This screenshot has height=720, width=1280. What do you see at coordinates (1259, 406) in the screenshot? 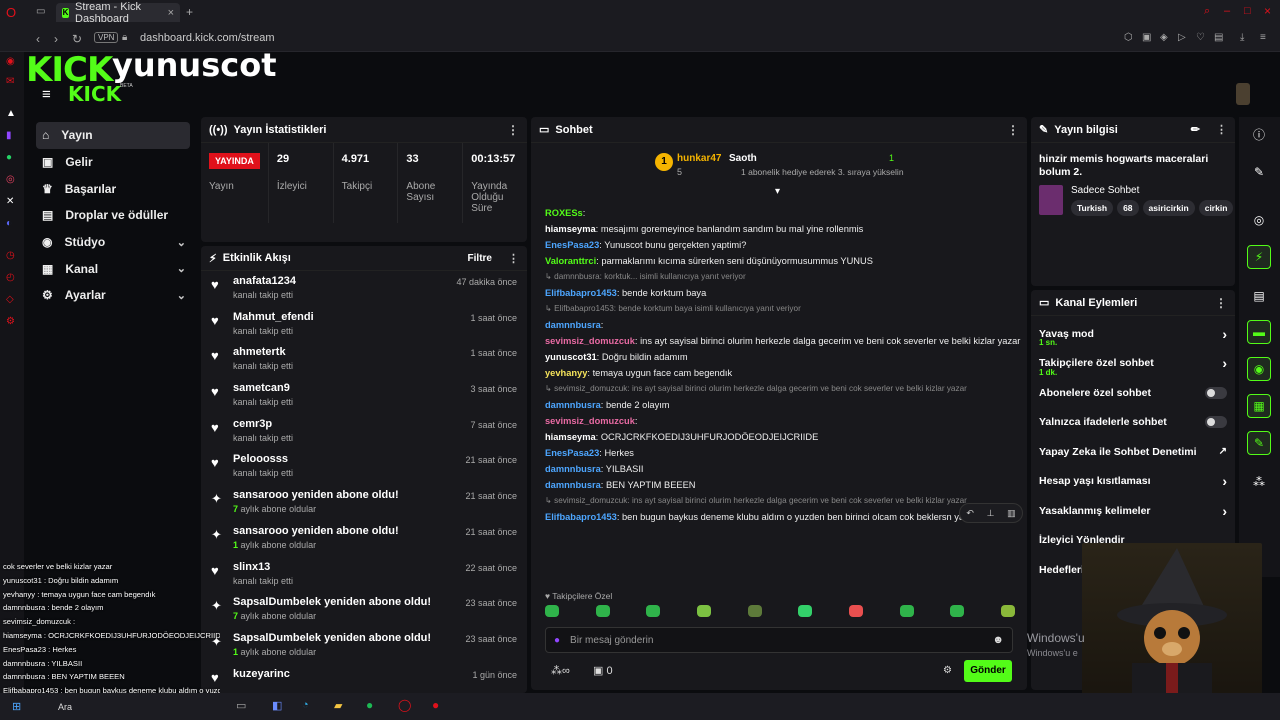
I see `activity-toggle-icon: ▦` at bounding box center [1259, 406].